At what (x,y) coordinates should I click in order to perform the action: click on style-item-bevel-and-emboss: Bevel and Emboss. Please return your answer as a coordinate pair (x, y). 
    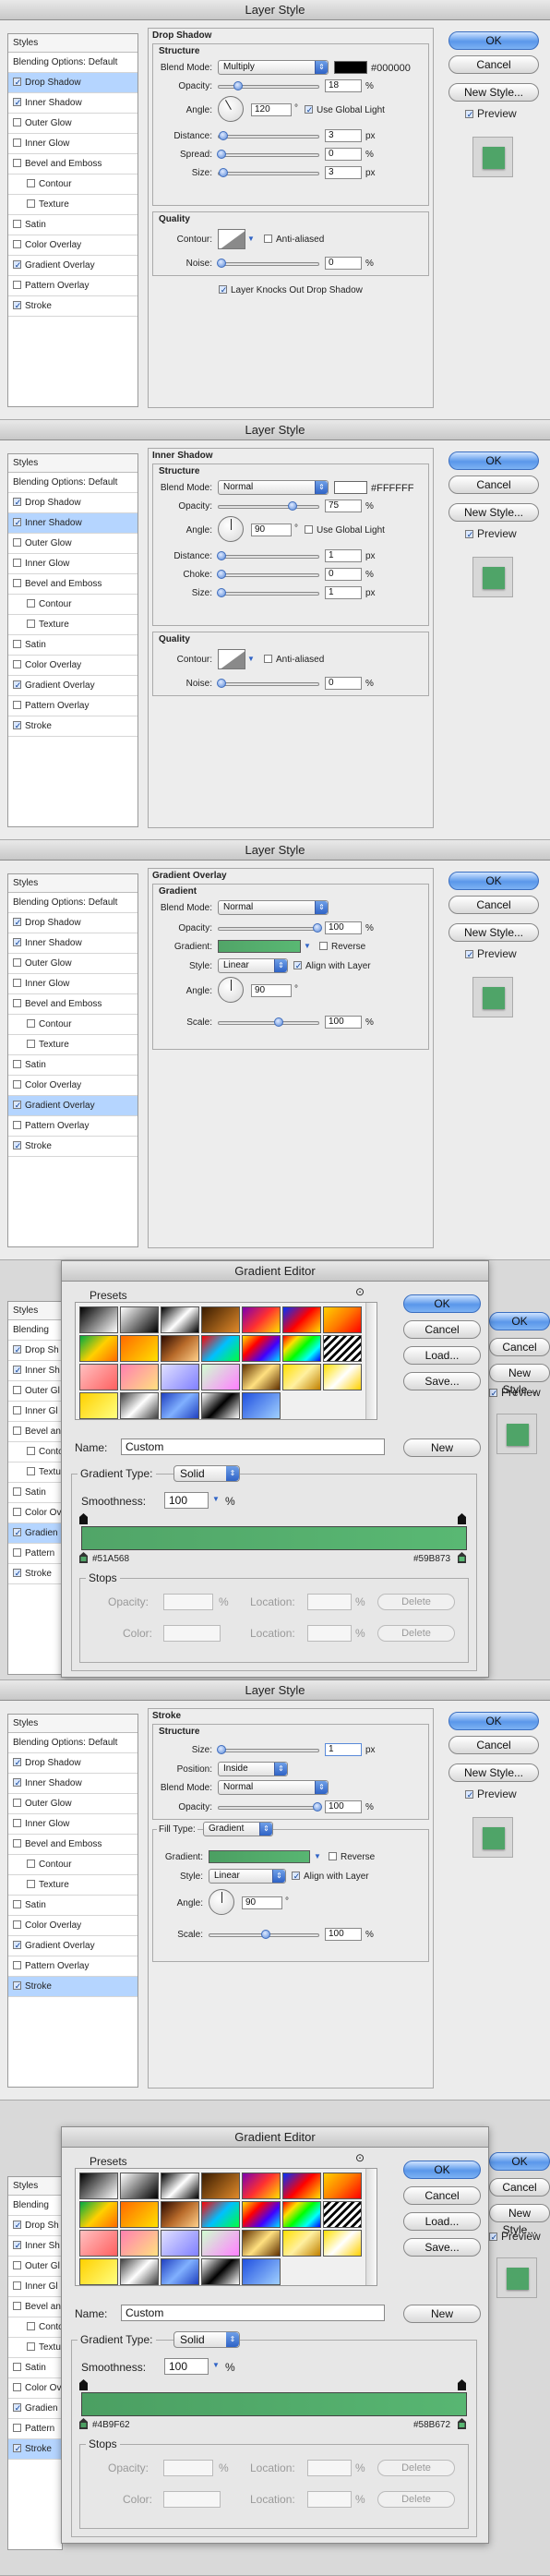
    Looking at the image, I should click on (73, 1004).